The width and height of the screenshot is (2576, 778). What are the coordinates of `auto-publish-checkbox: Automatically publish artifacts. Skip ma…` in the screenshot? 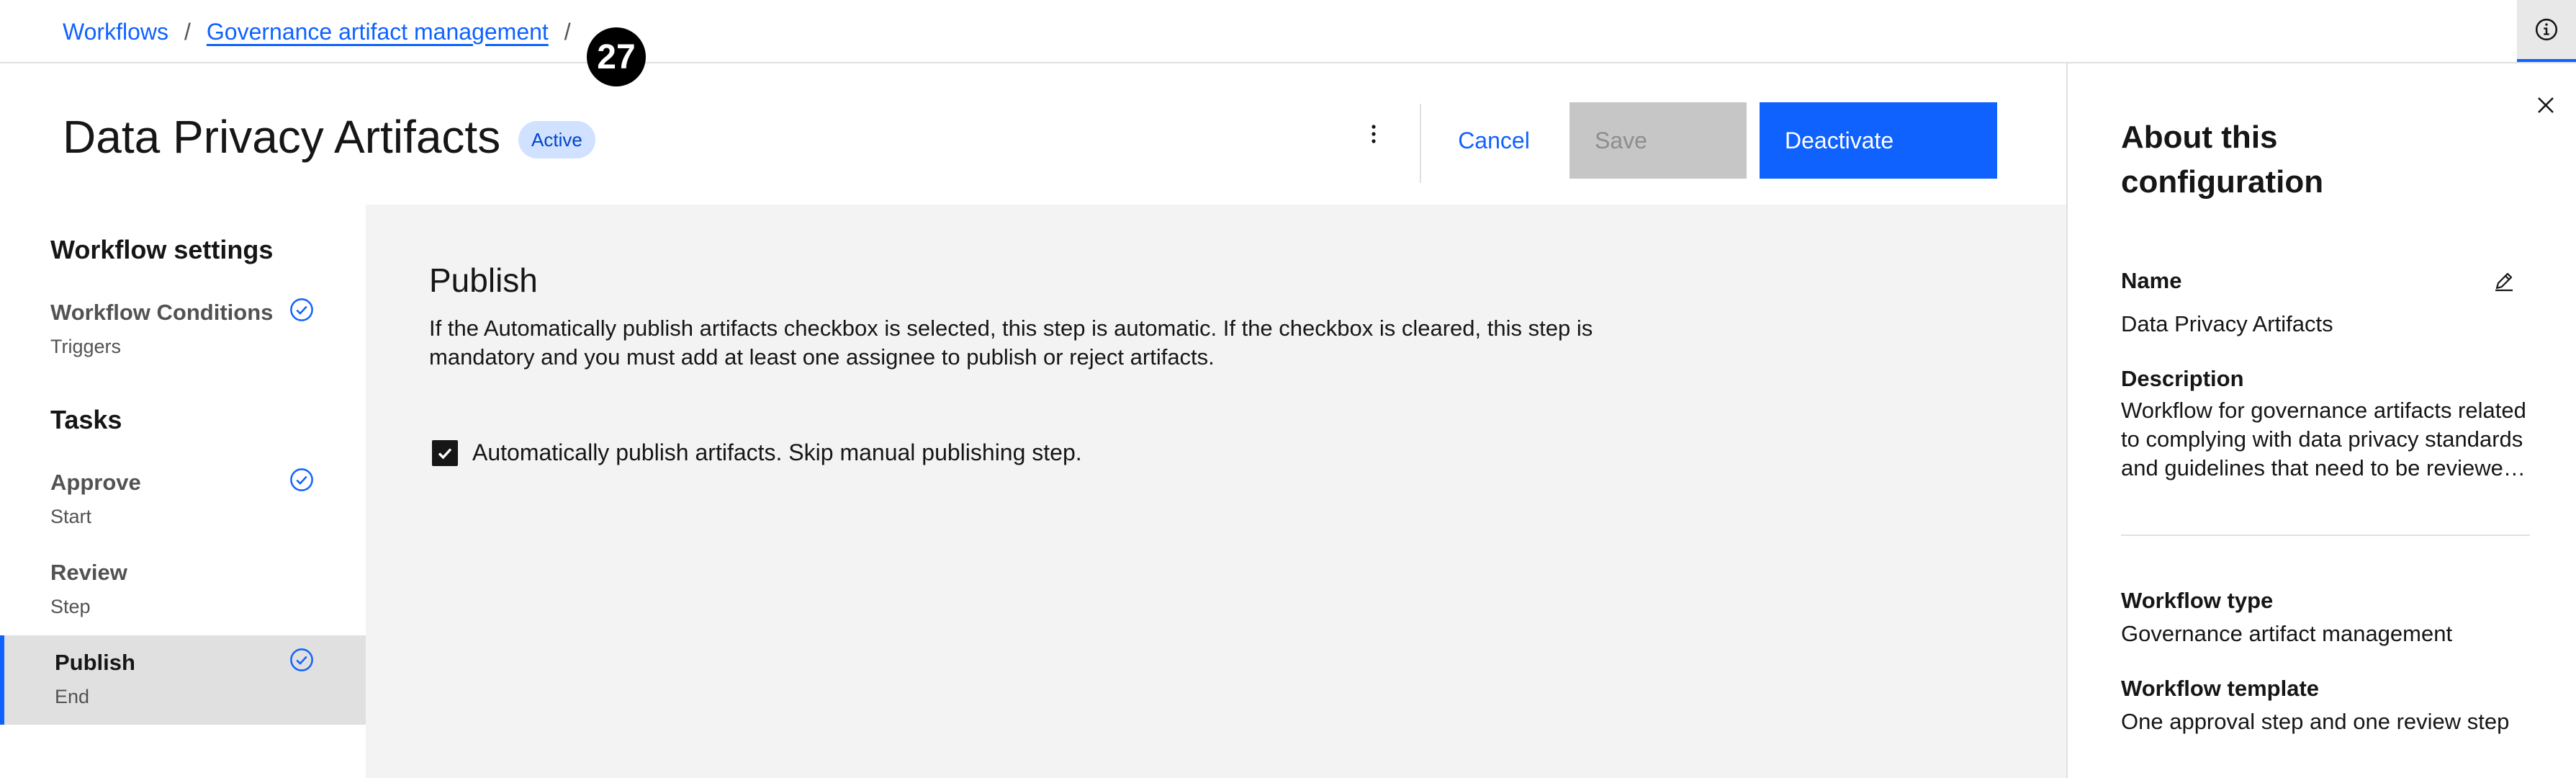 It's located at (757, 452).